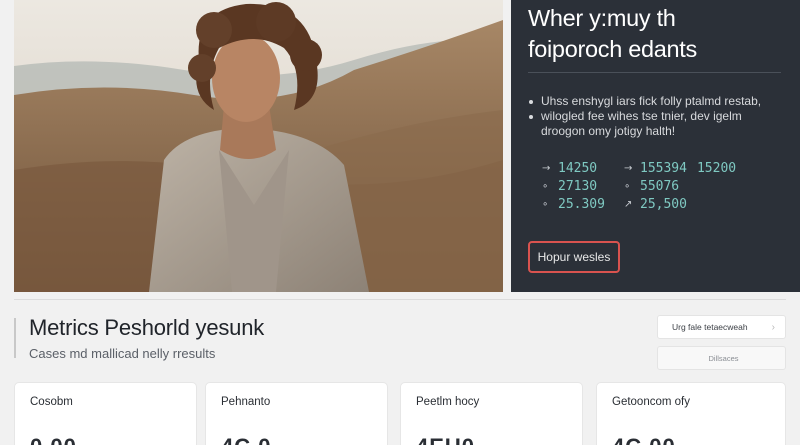  What do you see at coordinates (491, 413) in the screenshot?
I see `metric-card: Peetlm hocy 4EU0` at bounding box center [491, 413].